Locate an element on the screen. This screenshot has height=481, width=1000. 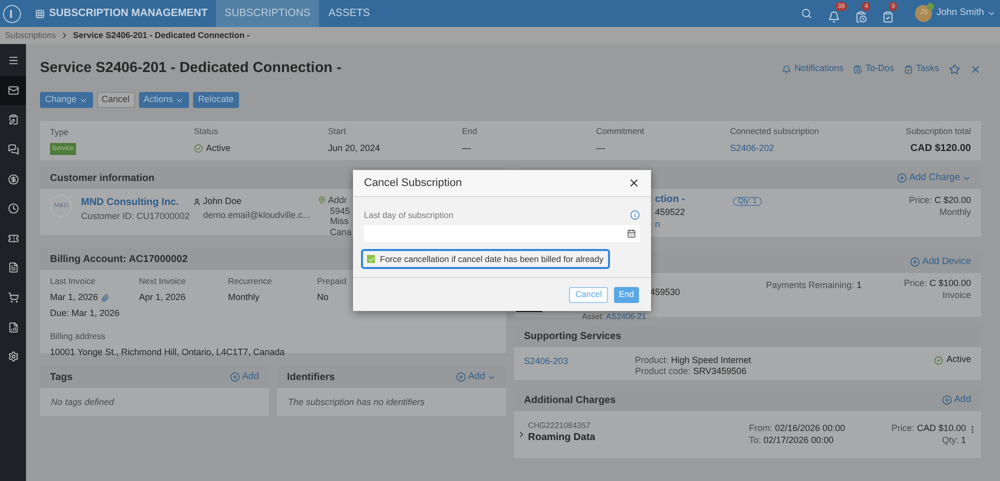
card-title: Identifiers is located at coordinates (311, 377).